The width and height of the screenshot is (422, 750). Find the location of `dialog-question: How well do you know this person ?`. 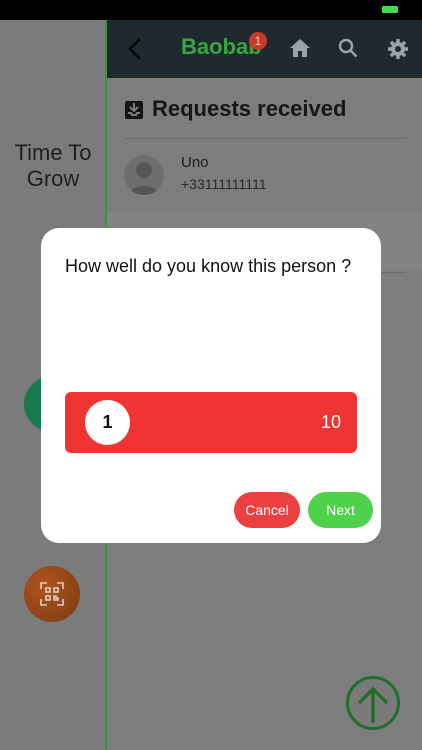

dialog-question: How well do you know this person ? is located at coordinates (208, 266).